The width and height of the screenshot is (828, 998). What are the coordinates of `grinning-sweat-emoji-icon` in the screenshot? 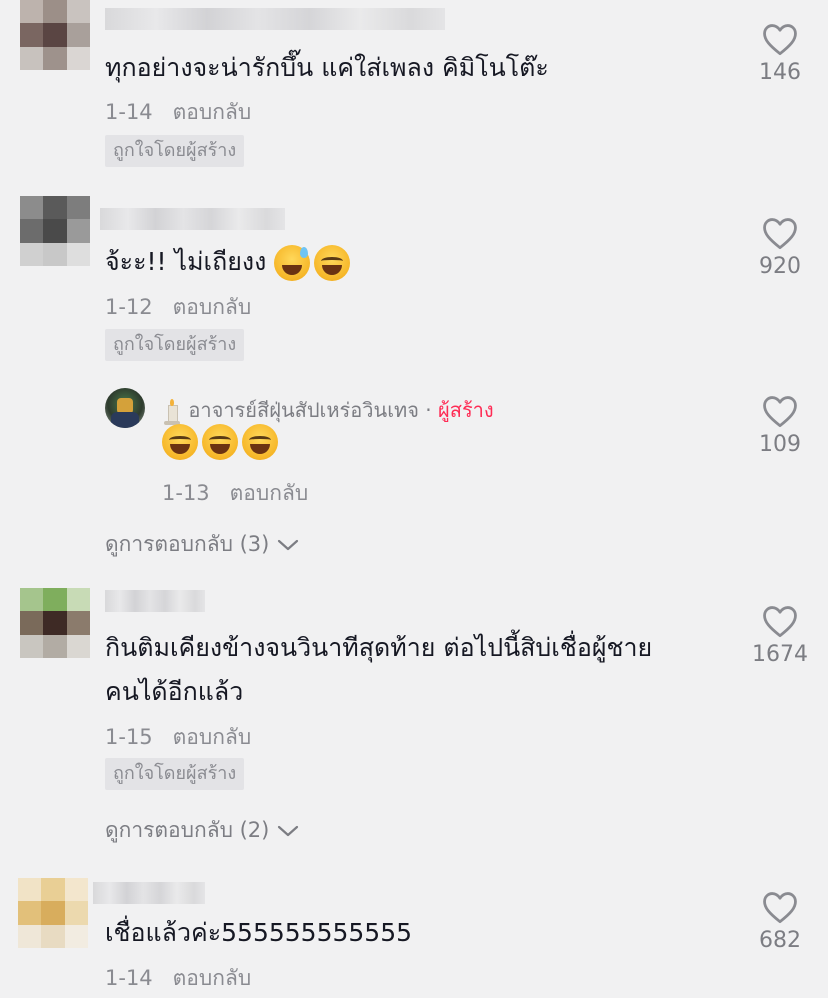 It's located at (292, 263).